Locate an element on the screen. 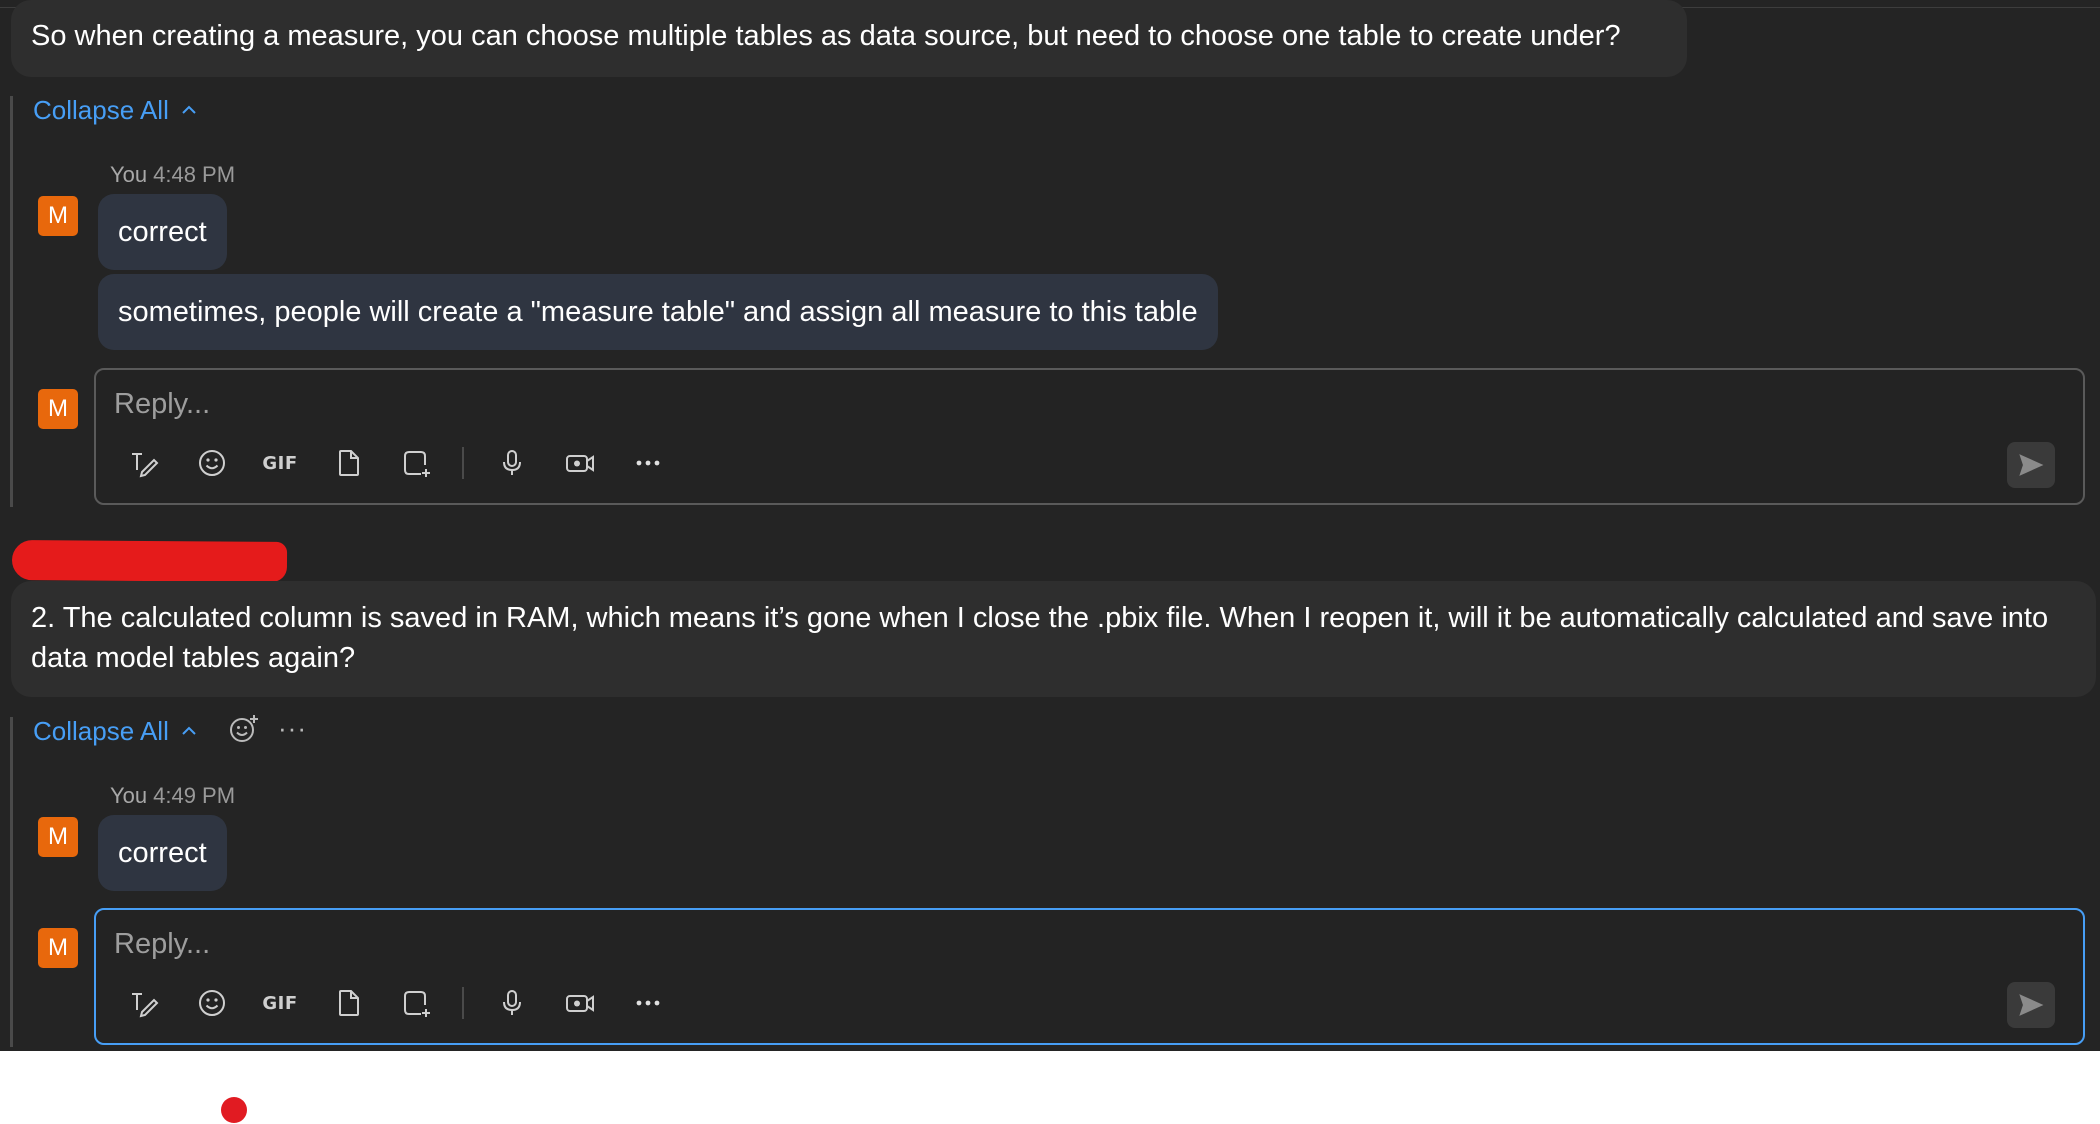 The image size is (2100, 1124). message-time: 4:48 PM is located at coordinates (194, 174).